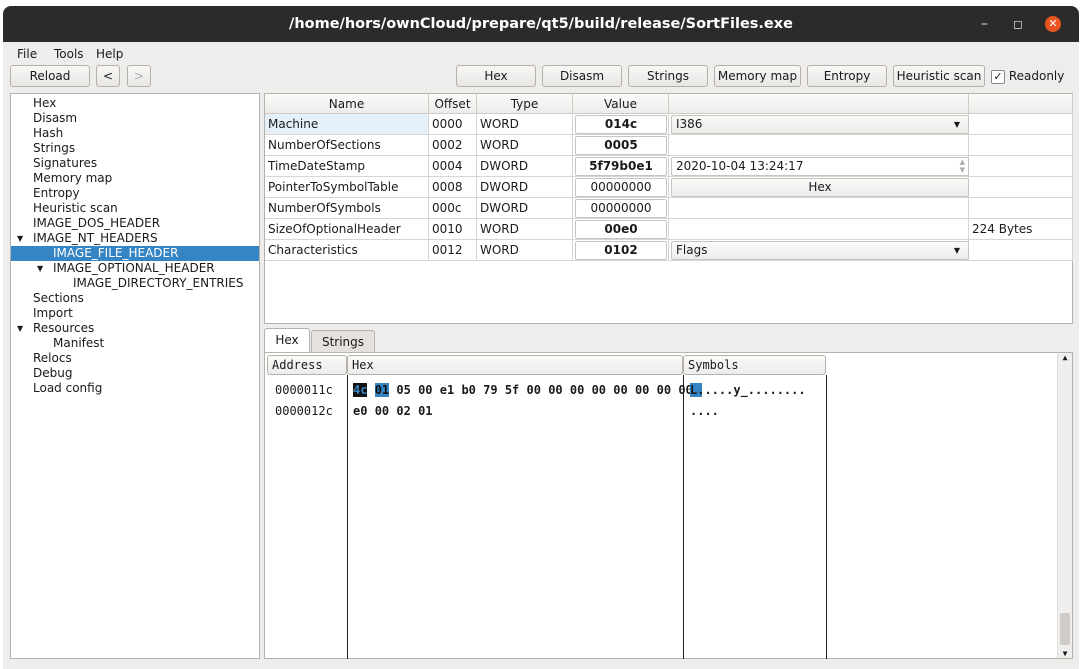 The image size is (1082, 669). Describe the element at coordinates (50, 76) in the screenshot. I see `reload-button: Reload` at that location.